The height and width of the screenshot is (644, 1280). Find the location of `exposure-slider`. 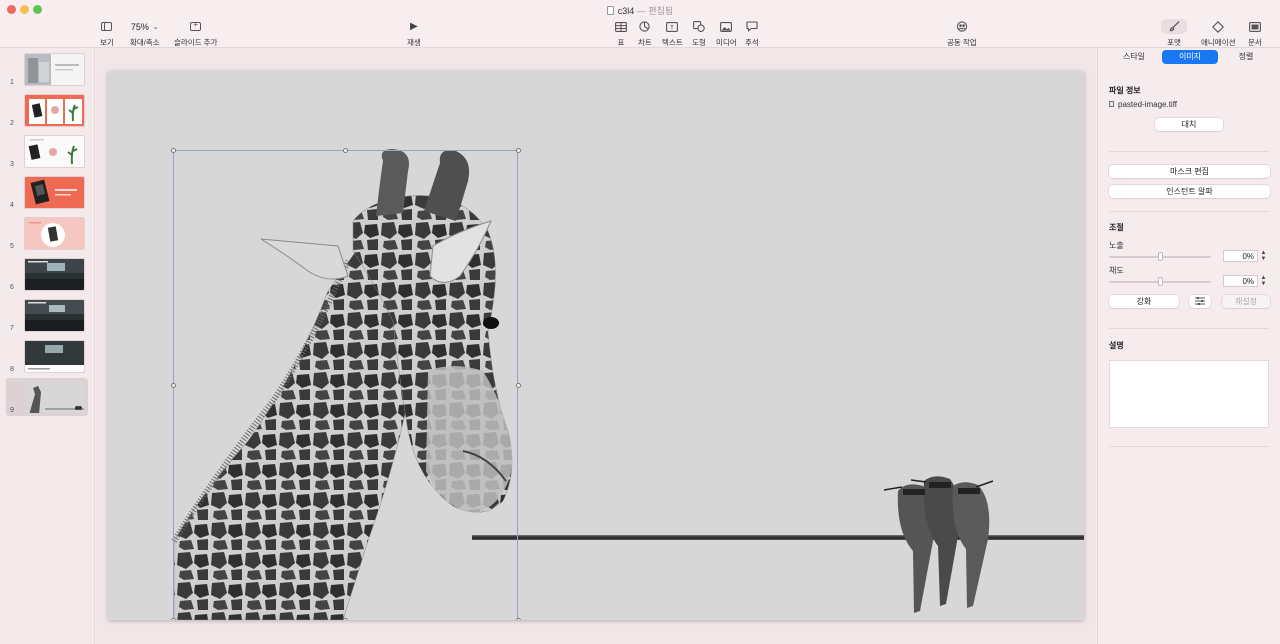

exposure-slider is located at coordinates (1160, 256).